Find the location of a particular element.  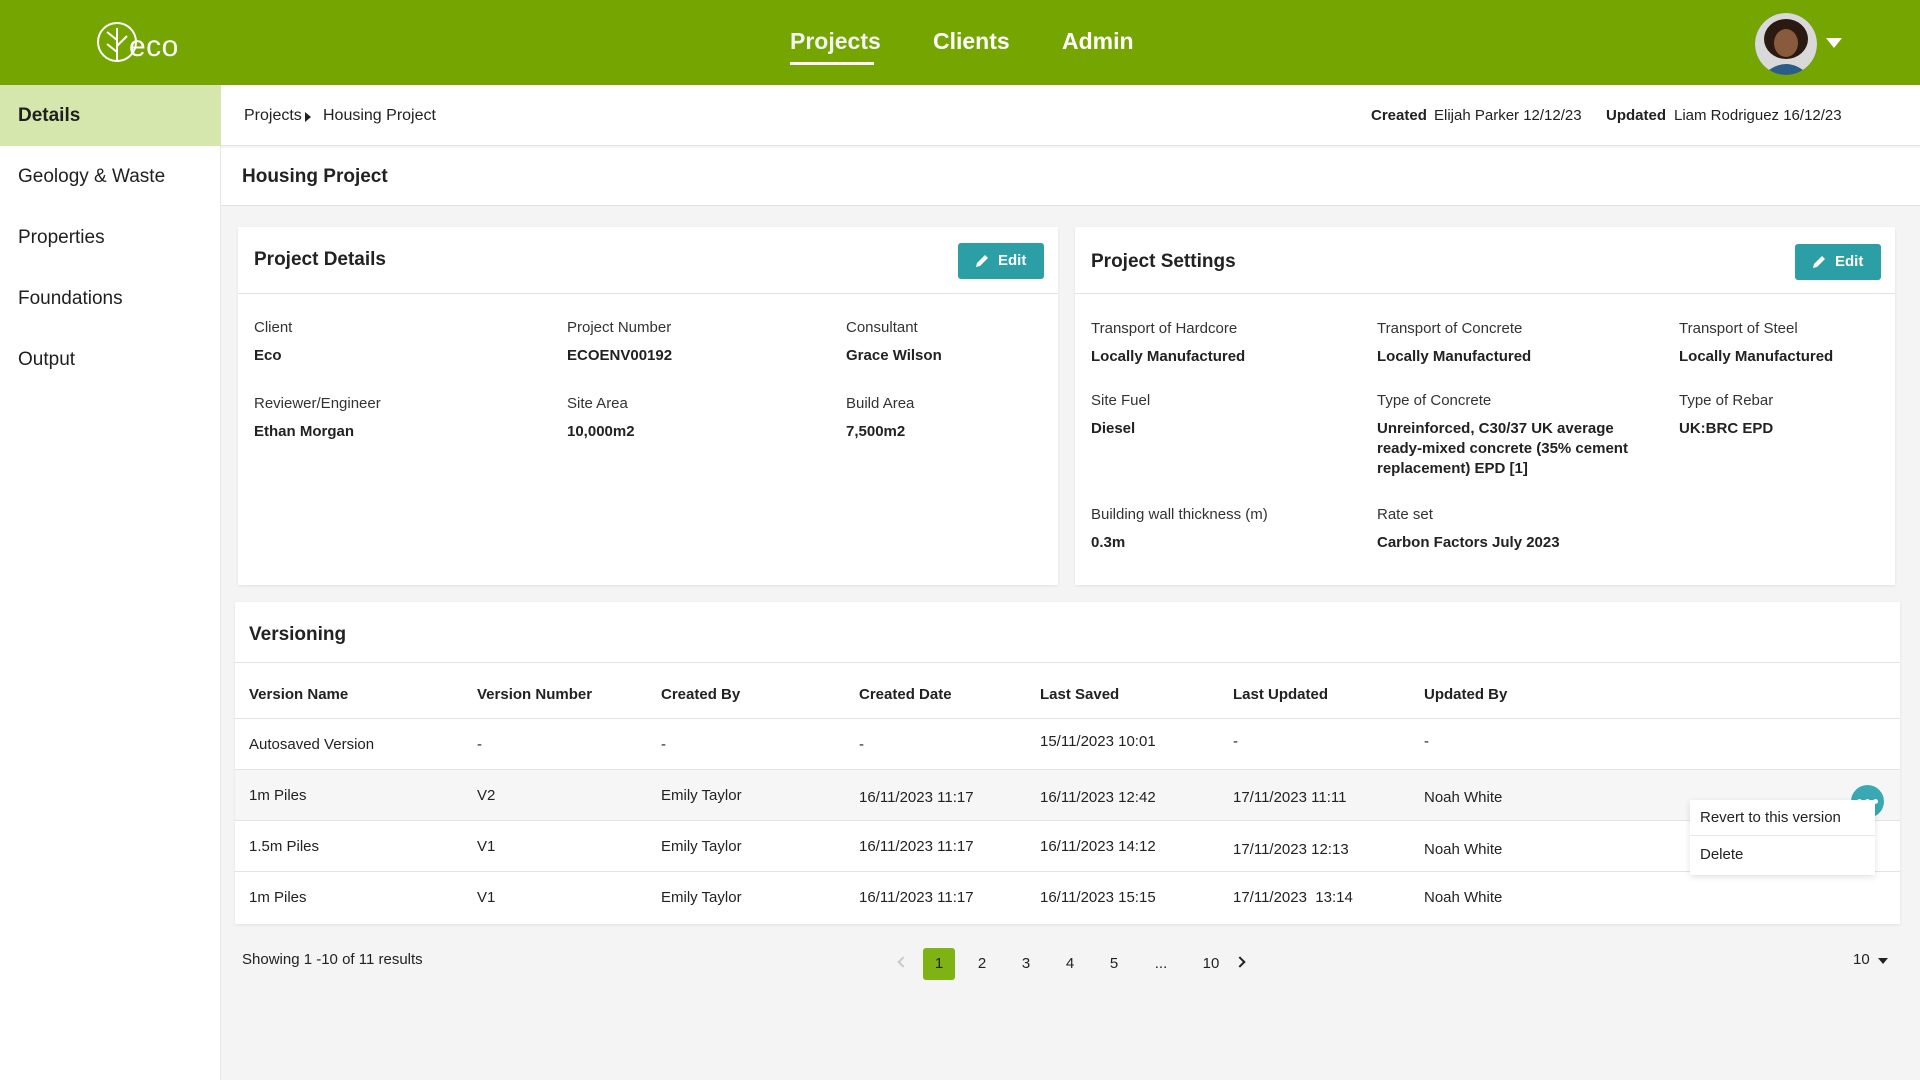

project-number-label: Project Number is located at coordinates (619, 327).